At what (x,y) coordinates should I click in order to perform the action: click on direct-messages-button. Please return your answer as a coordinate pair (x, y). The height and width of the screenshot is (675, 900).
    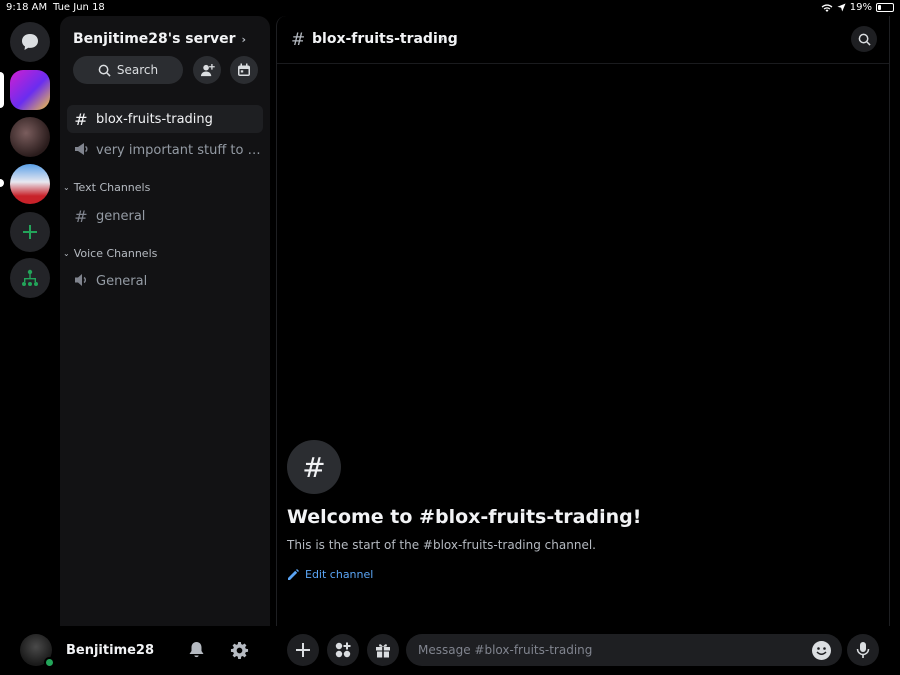
    Looking at the image, I should click on (30, 42).